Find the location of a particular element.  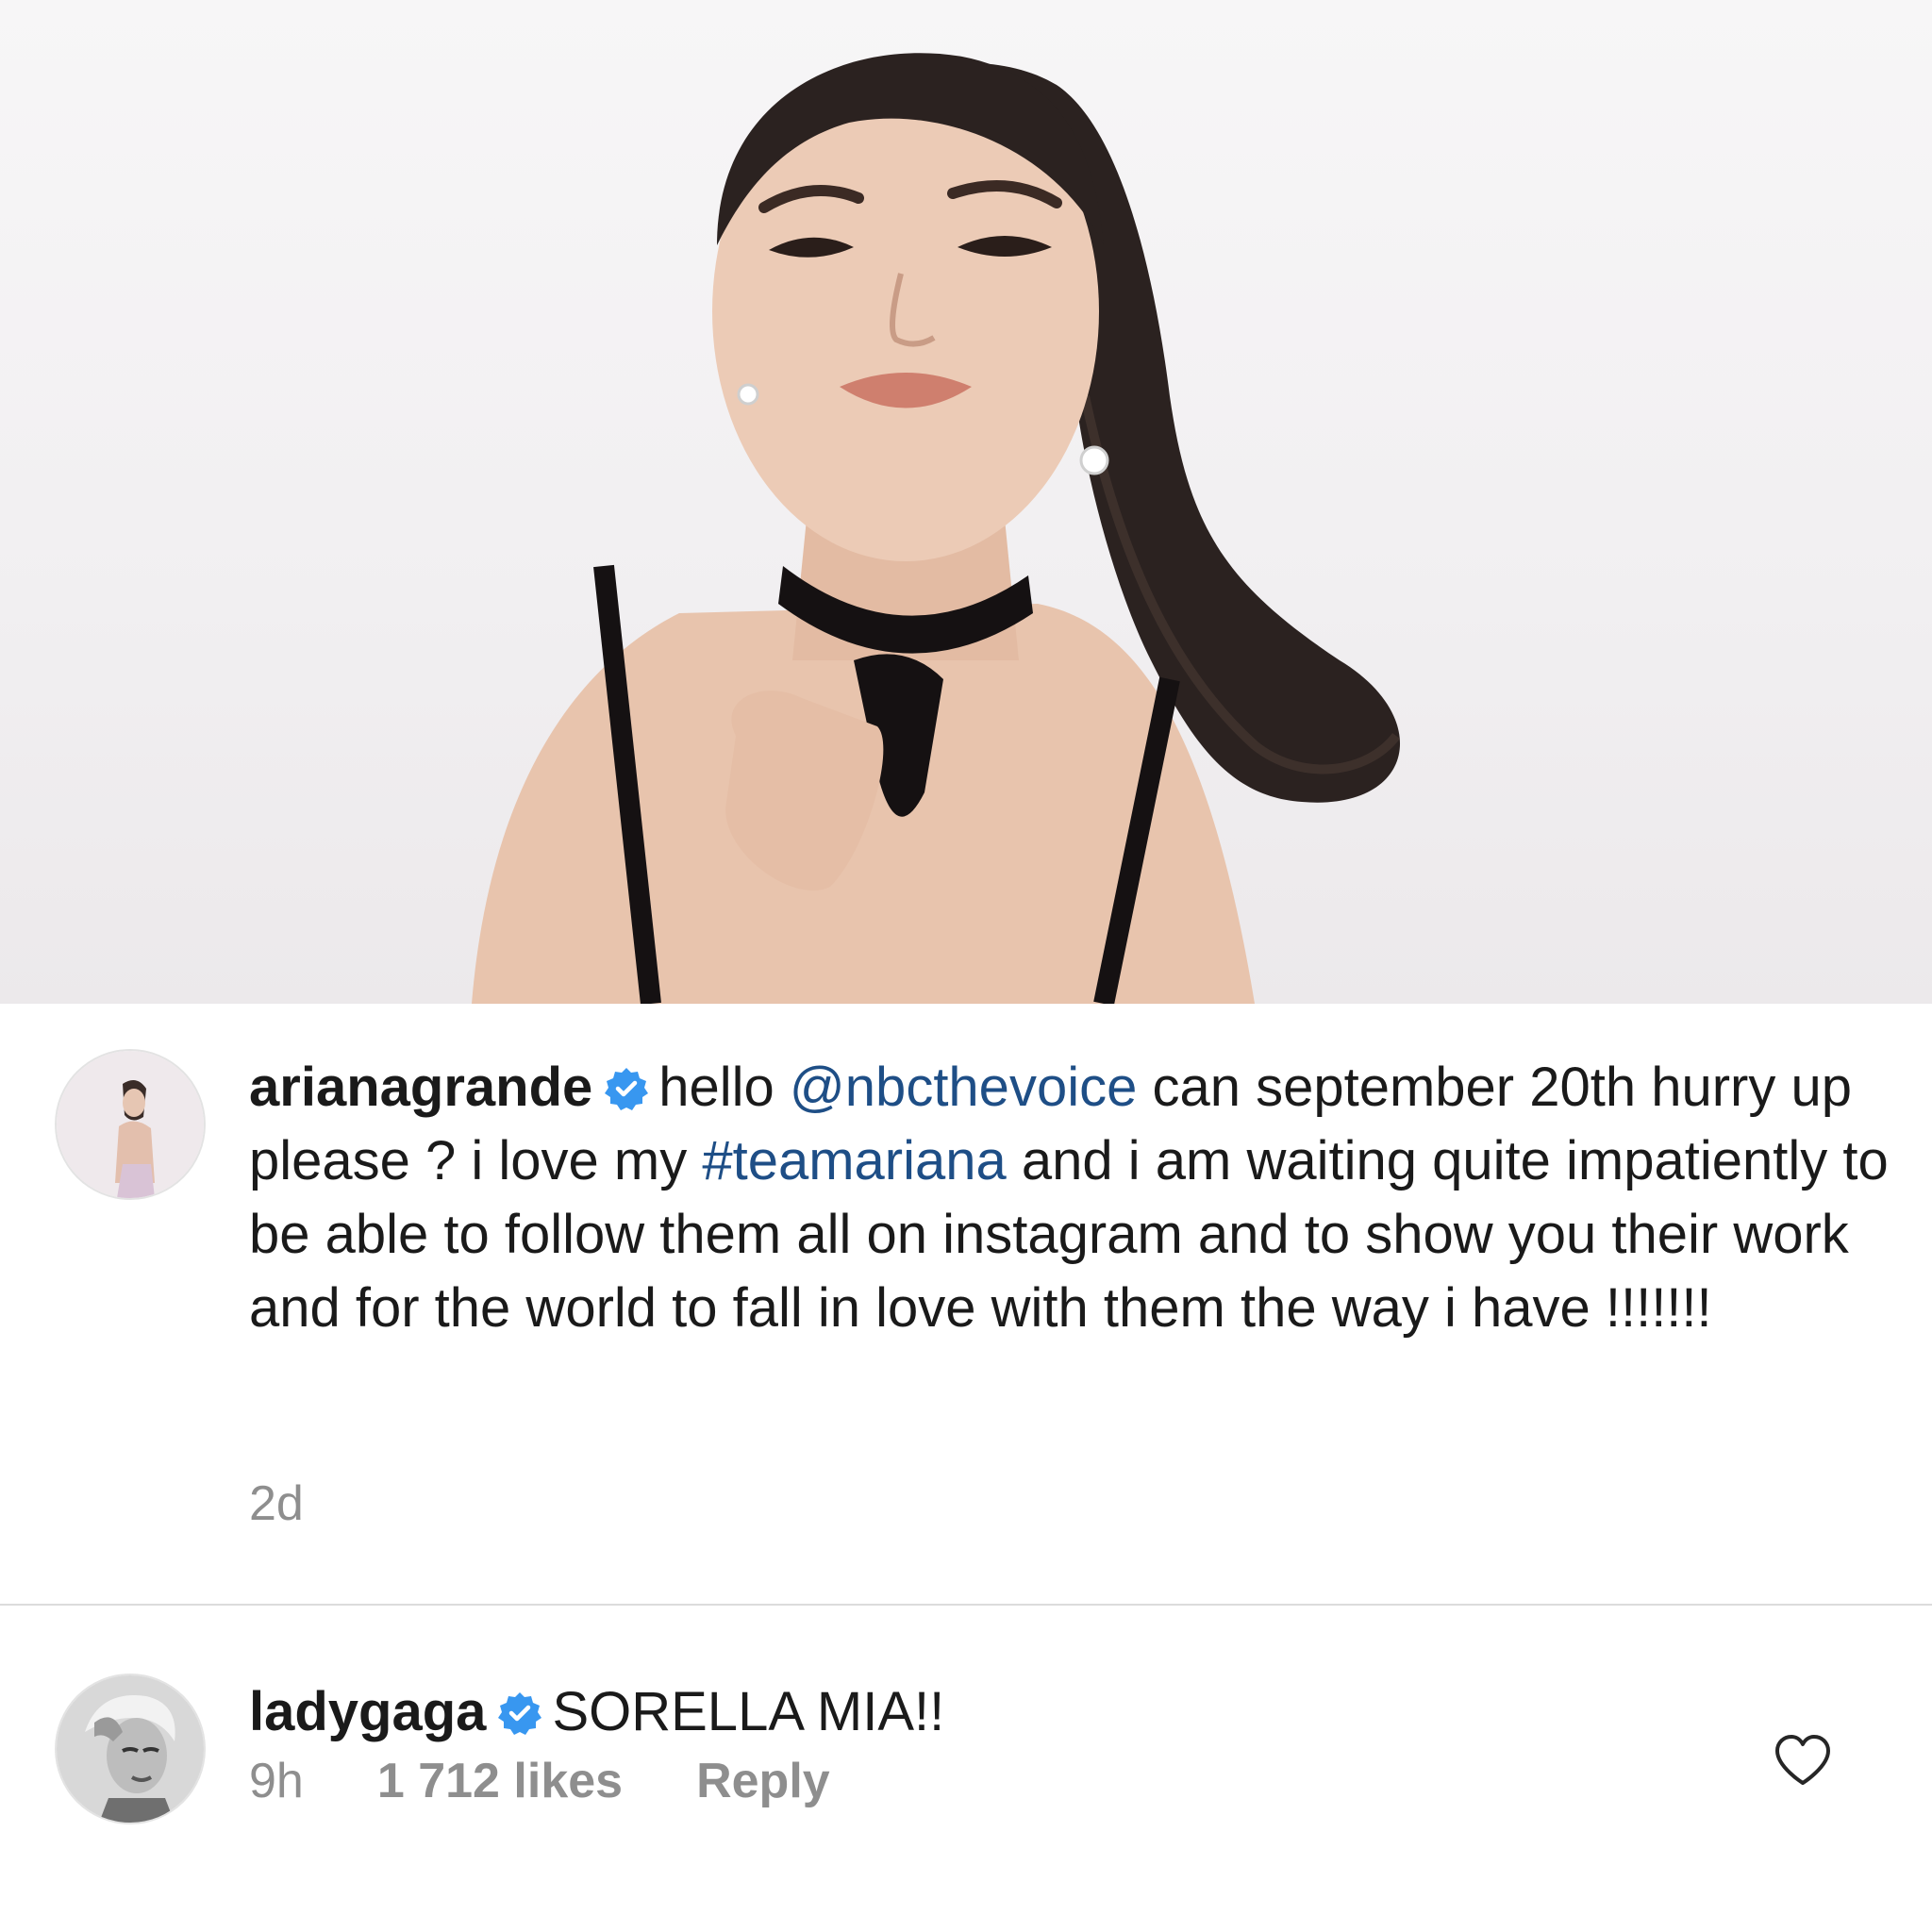

comment-timestamp: 9h is located at coordinates (276, 1781).